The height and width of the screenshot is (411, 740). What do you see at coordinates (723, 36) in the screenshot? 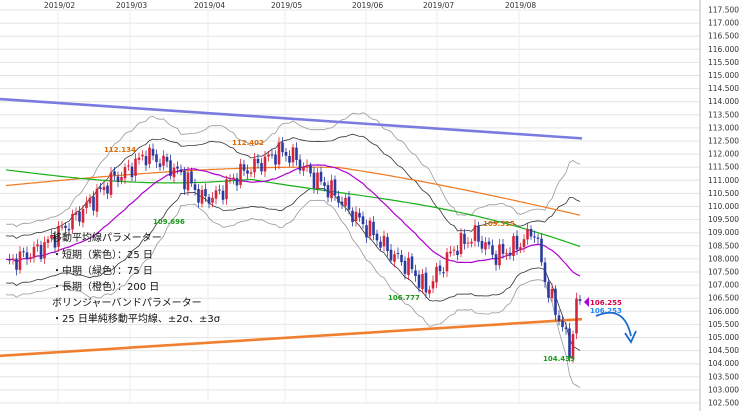
I see `y-tick-label: 116.500` at bounding box center [723, 36].